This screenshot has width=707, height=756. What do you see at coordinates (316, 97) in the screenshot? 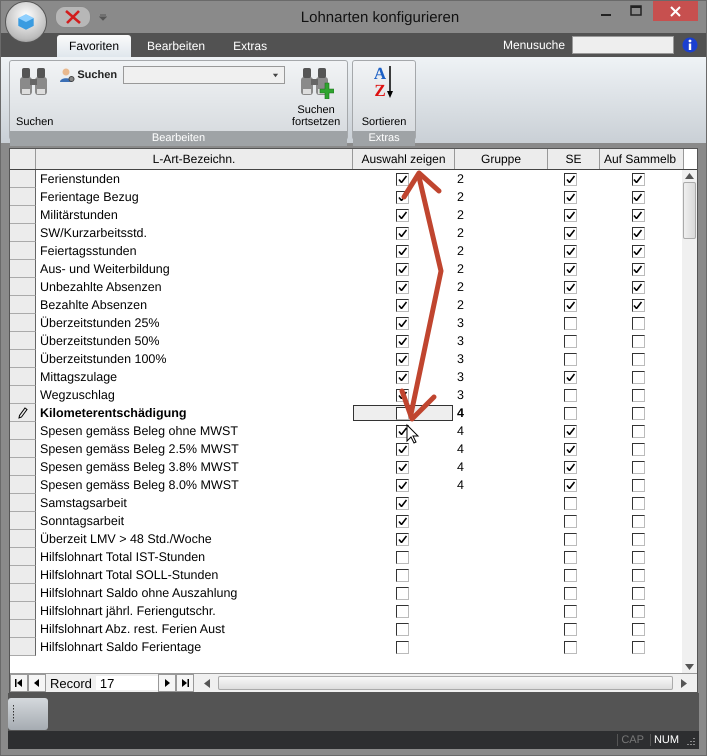
I see `ribbon-button: Suchen fortsetzen` at bounding box center [316, 97].